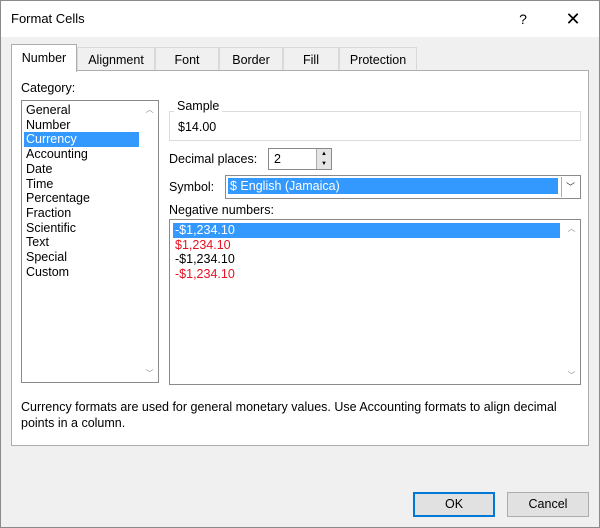 This screenshot has width=600, height=528. I want to click on negative-numbers-scrollbar: ︿ ﹀, so click(571, 302).